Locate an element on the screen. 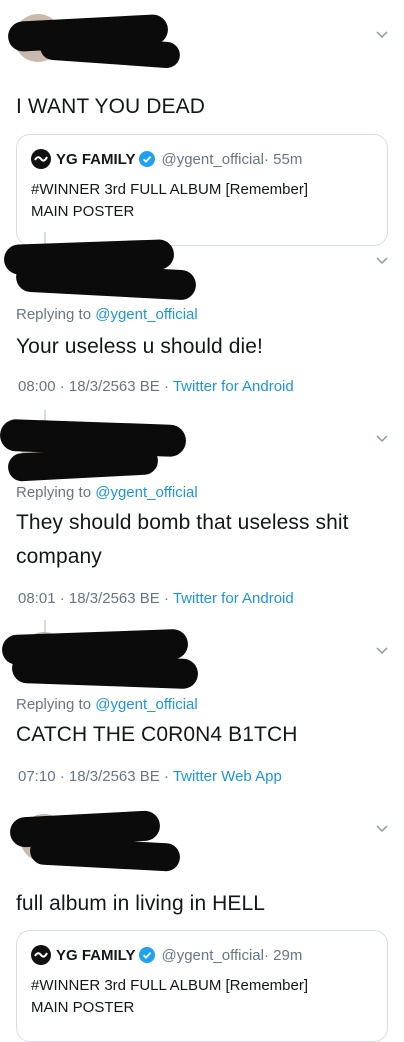  quote-time: · 55m is located at coordinates (283, 159).